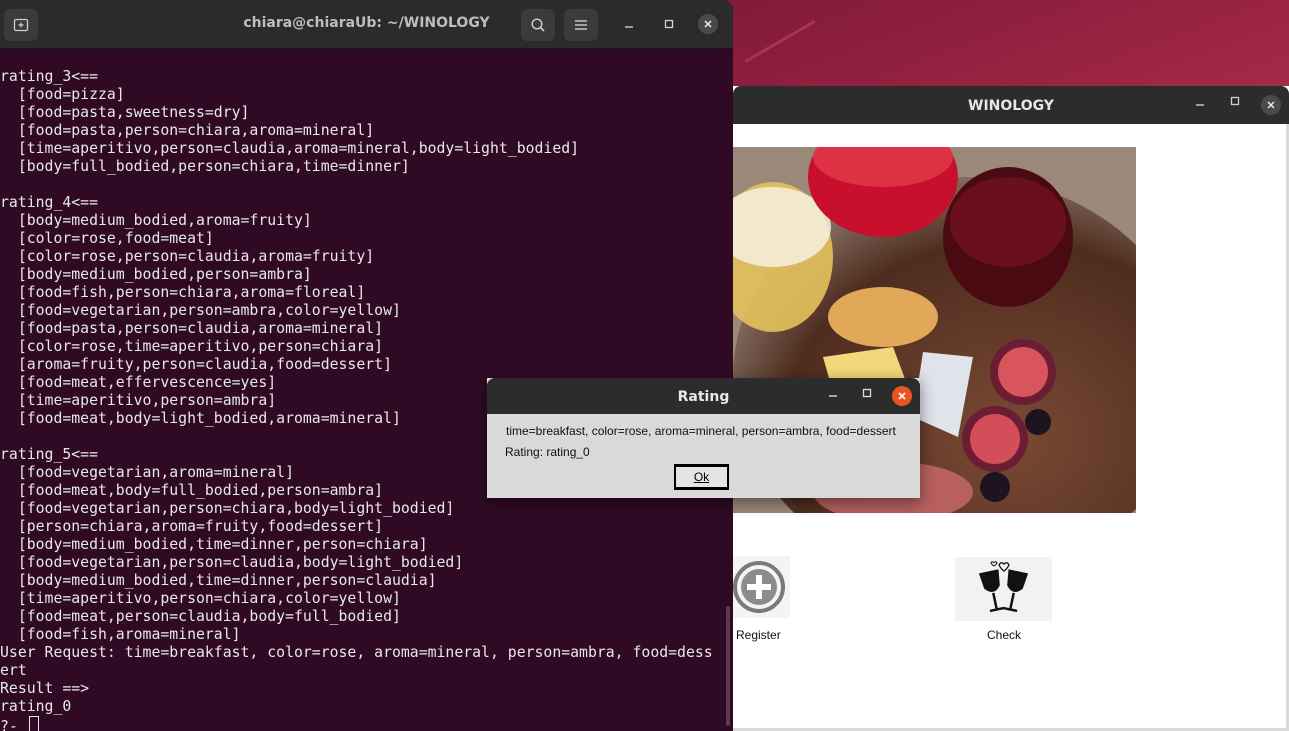  I want to click on terminal-line: [body=medium_bodied,person=ambra], so click(156, 274).